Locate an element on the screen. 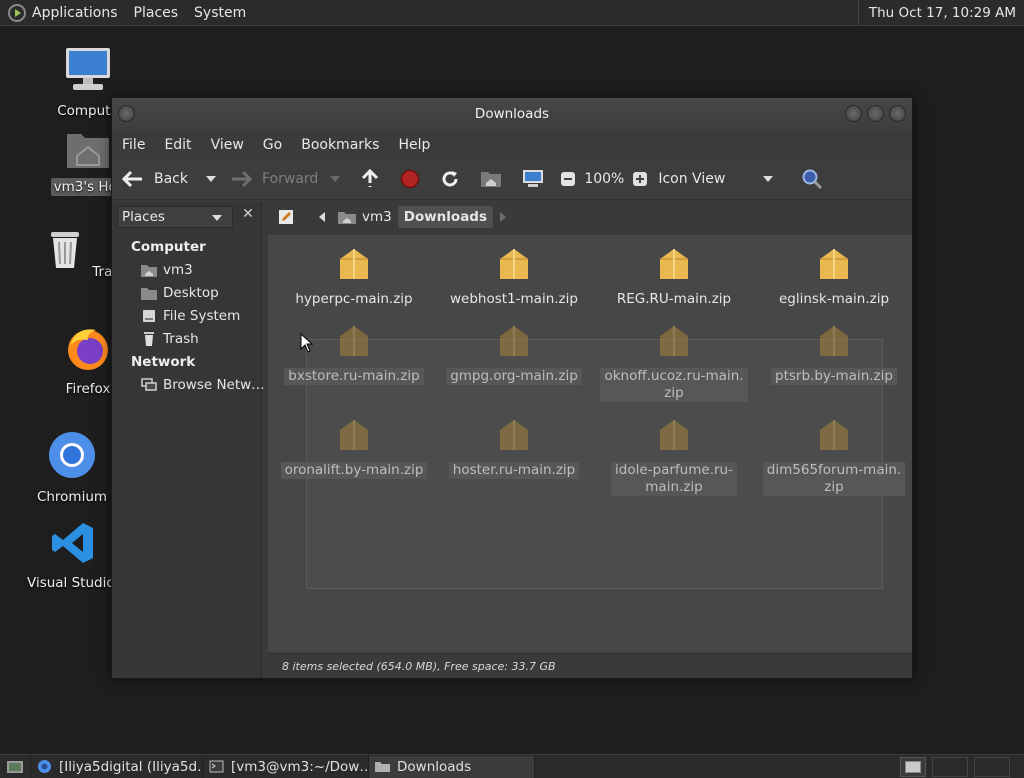  menu-applications: Applications is located at coordinates (75, 13).